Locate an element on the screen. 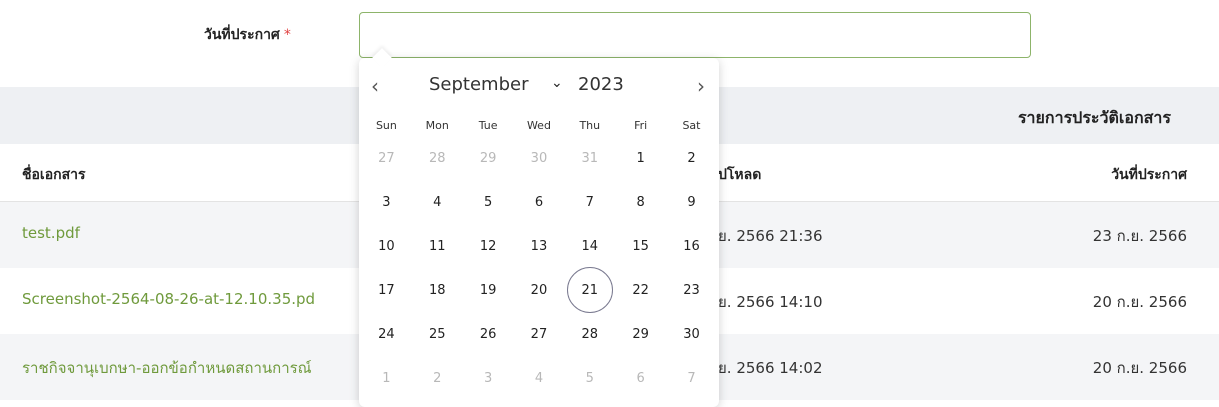 The height and width of the screenshot is (407, 1219). calendar-day: 12 is located at coordinates (488, 246).